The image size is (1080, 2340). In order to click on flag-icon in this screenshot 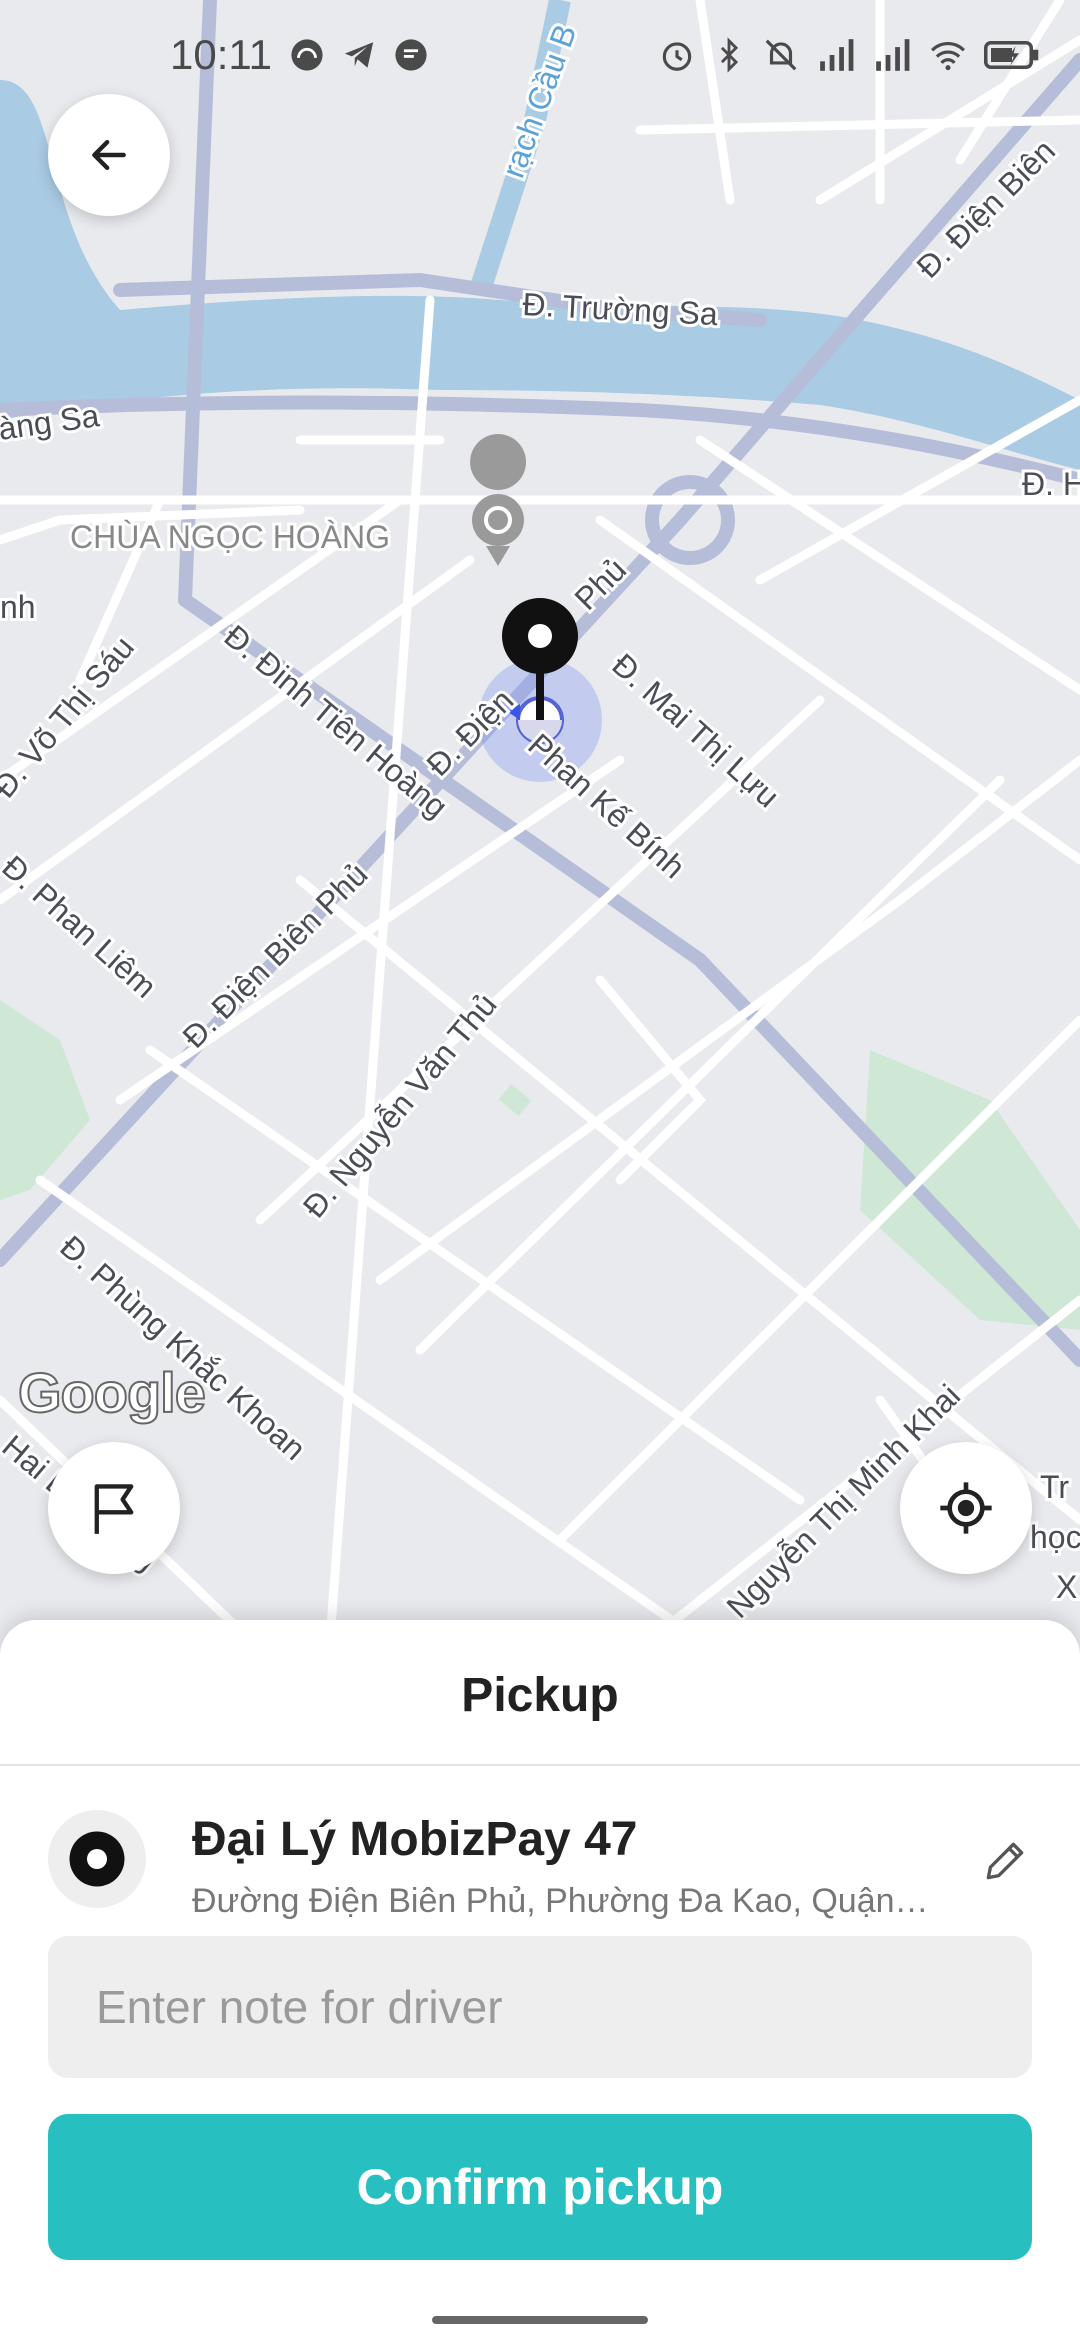, I will do `click(114, 1509)`.